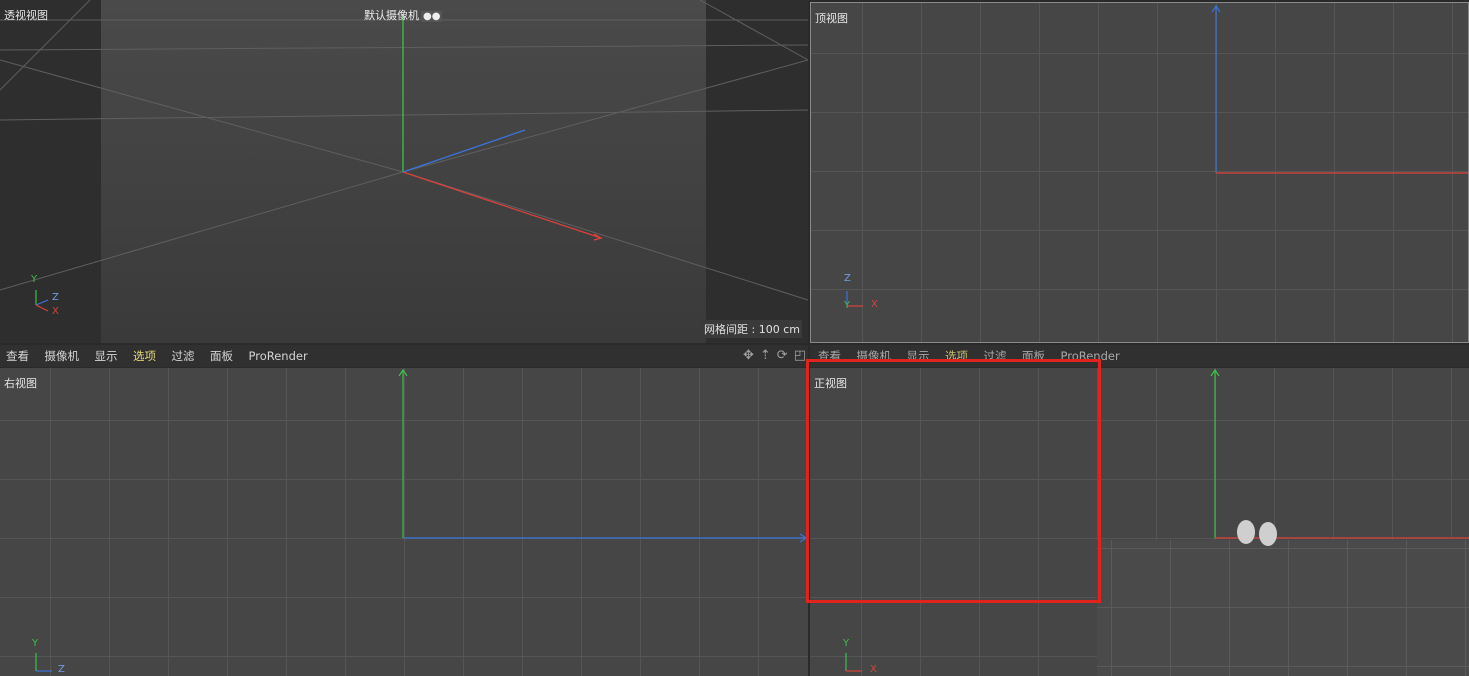  What do you see at coordinates (800, 356) in the screenshot?
I see `maximize-view-icon: ◰` at bounding box center [800, 356].